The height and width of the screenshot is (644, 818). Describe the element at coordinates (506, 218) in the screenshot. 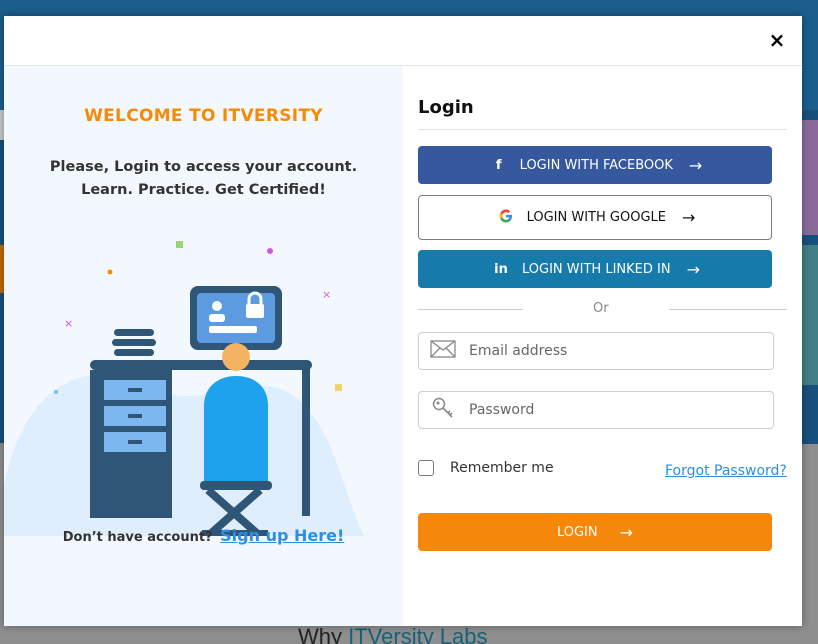

I see `google-icon` at that location.